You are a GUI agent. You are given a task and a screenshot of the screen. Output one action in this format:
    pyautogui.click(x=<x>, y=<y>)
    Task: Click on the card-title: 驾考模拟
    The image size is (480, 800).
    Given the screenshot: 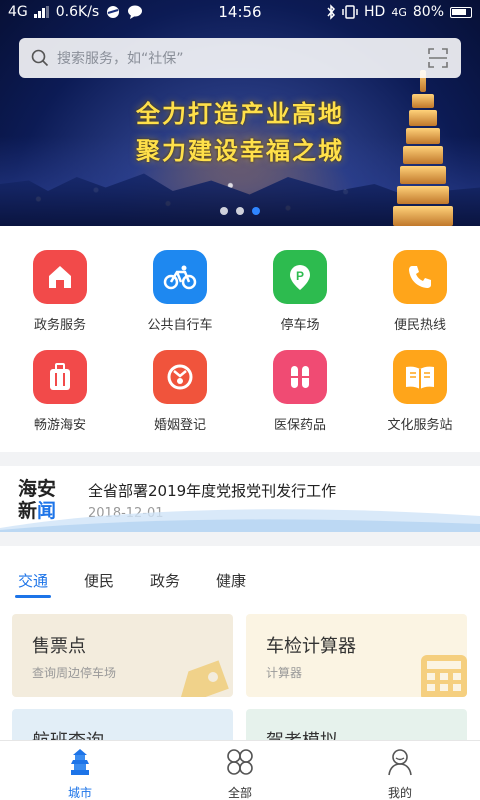 What is the action you would take?
    pyautogui.click(x=302, y=733)
    